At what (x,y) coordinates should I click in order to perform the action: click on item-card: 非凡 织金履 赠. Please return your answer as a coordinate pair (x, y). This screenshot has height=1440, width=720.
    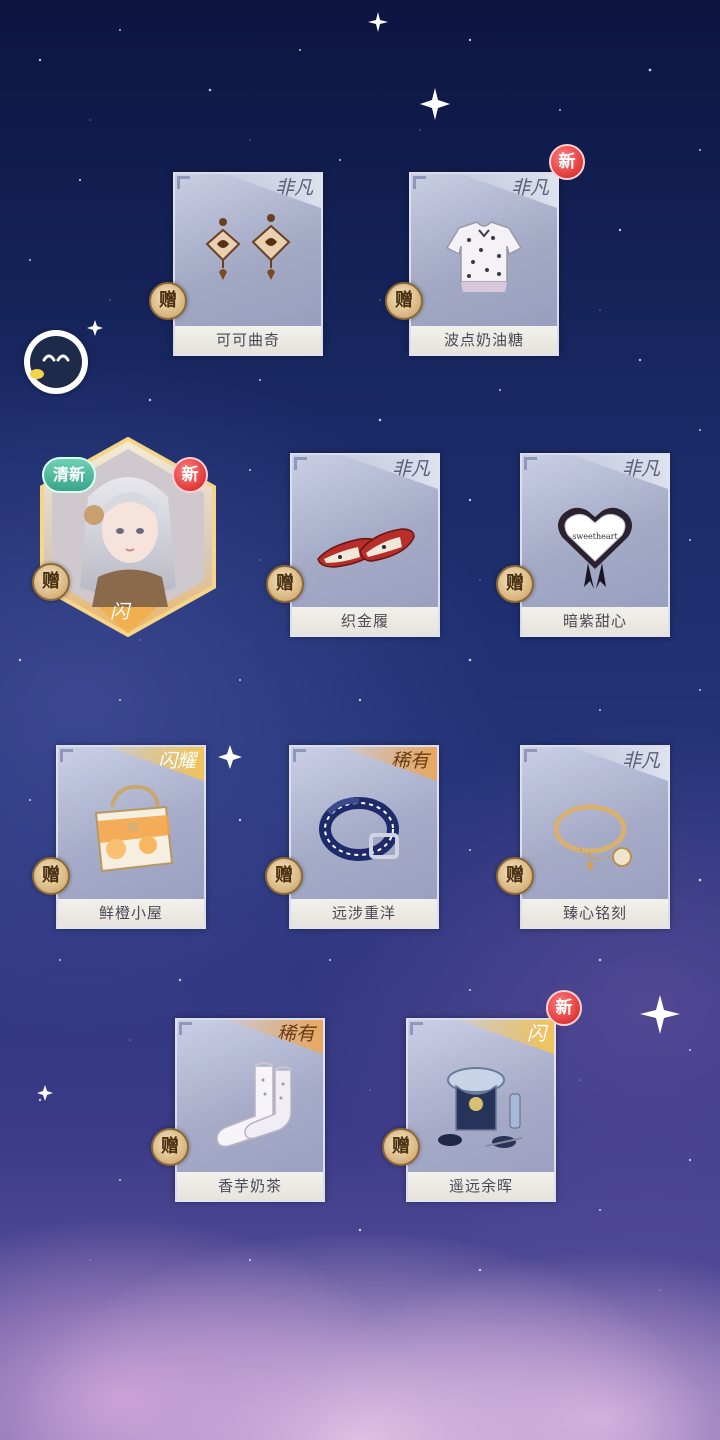
    Looking at the image, I should click on (353, 545).